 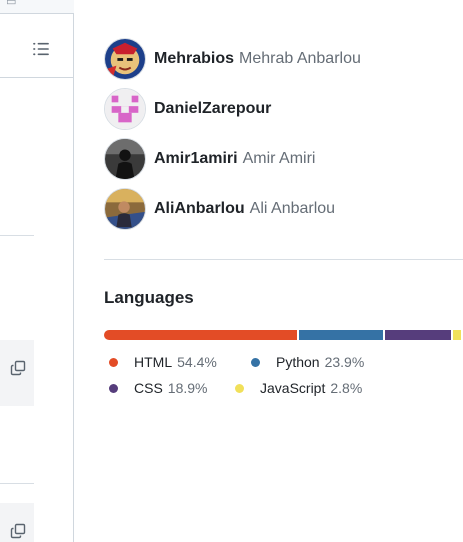 I want to click on contributor-item: AliAnbarlou Ali Anbarlou, so click(x=283, y=209).